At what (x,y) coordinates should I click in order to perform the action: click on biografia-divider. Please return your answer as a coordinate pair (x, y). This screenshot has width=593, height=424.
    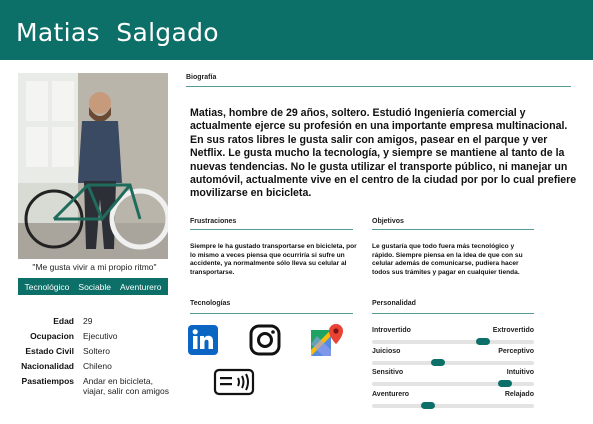
    Looking at the image, I should click on (378, 86).